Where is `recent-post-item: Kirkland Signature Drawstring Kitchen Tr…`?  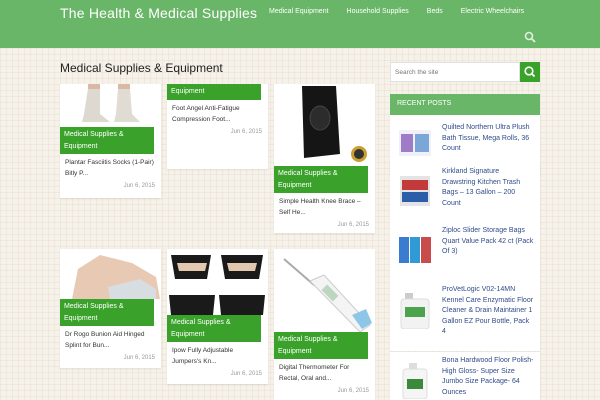
recent-post-item: Kirkland Signature Drawstring Kitchen Tr… is located at coordinates (465, 192).